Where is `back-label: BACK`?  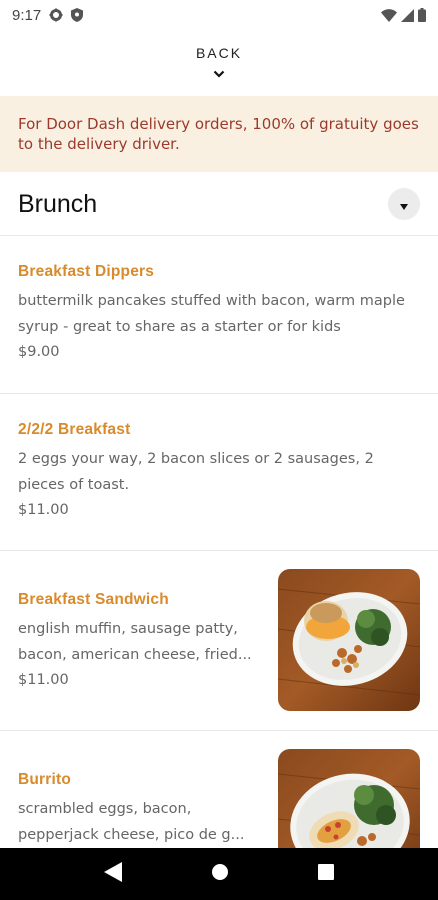 back-label: BACK is located at coordinates (219, 53).